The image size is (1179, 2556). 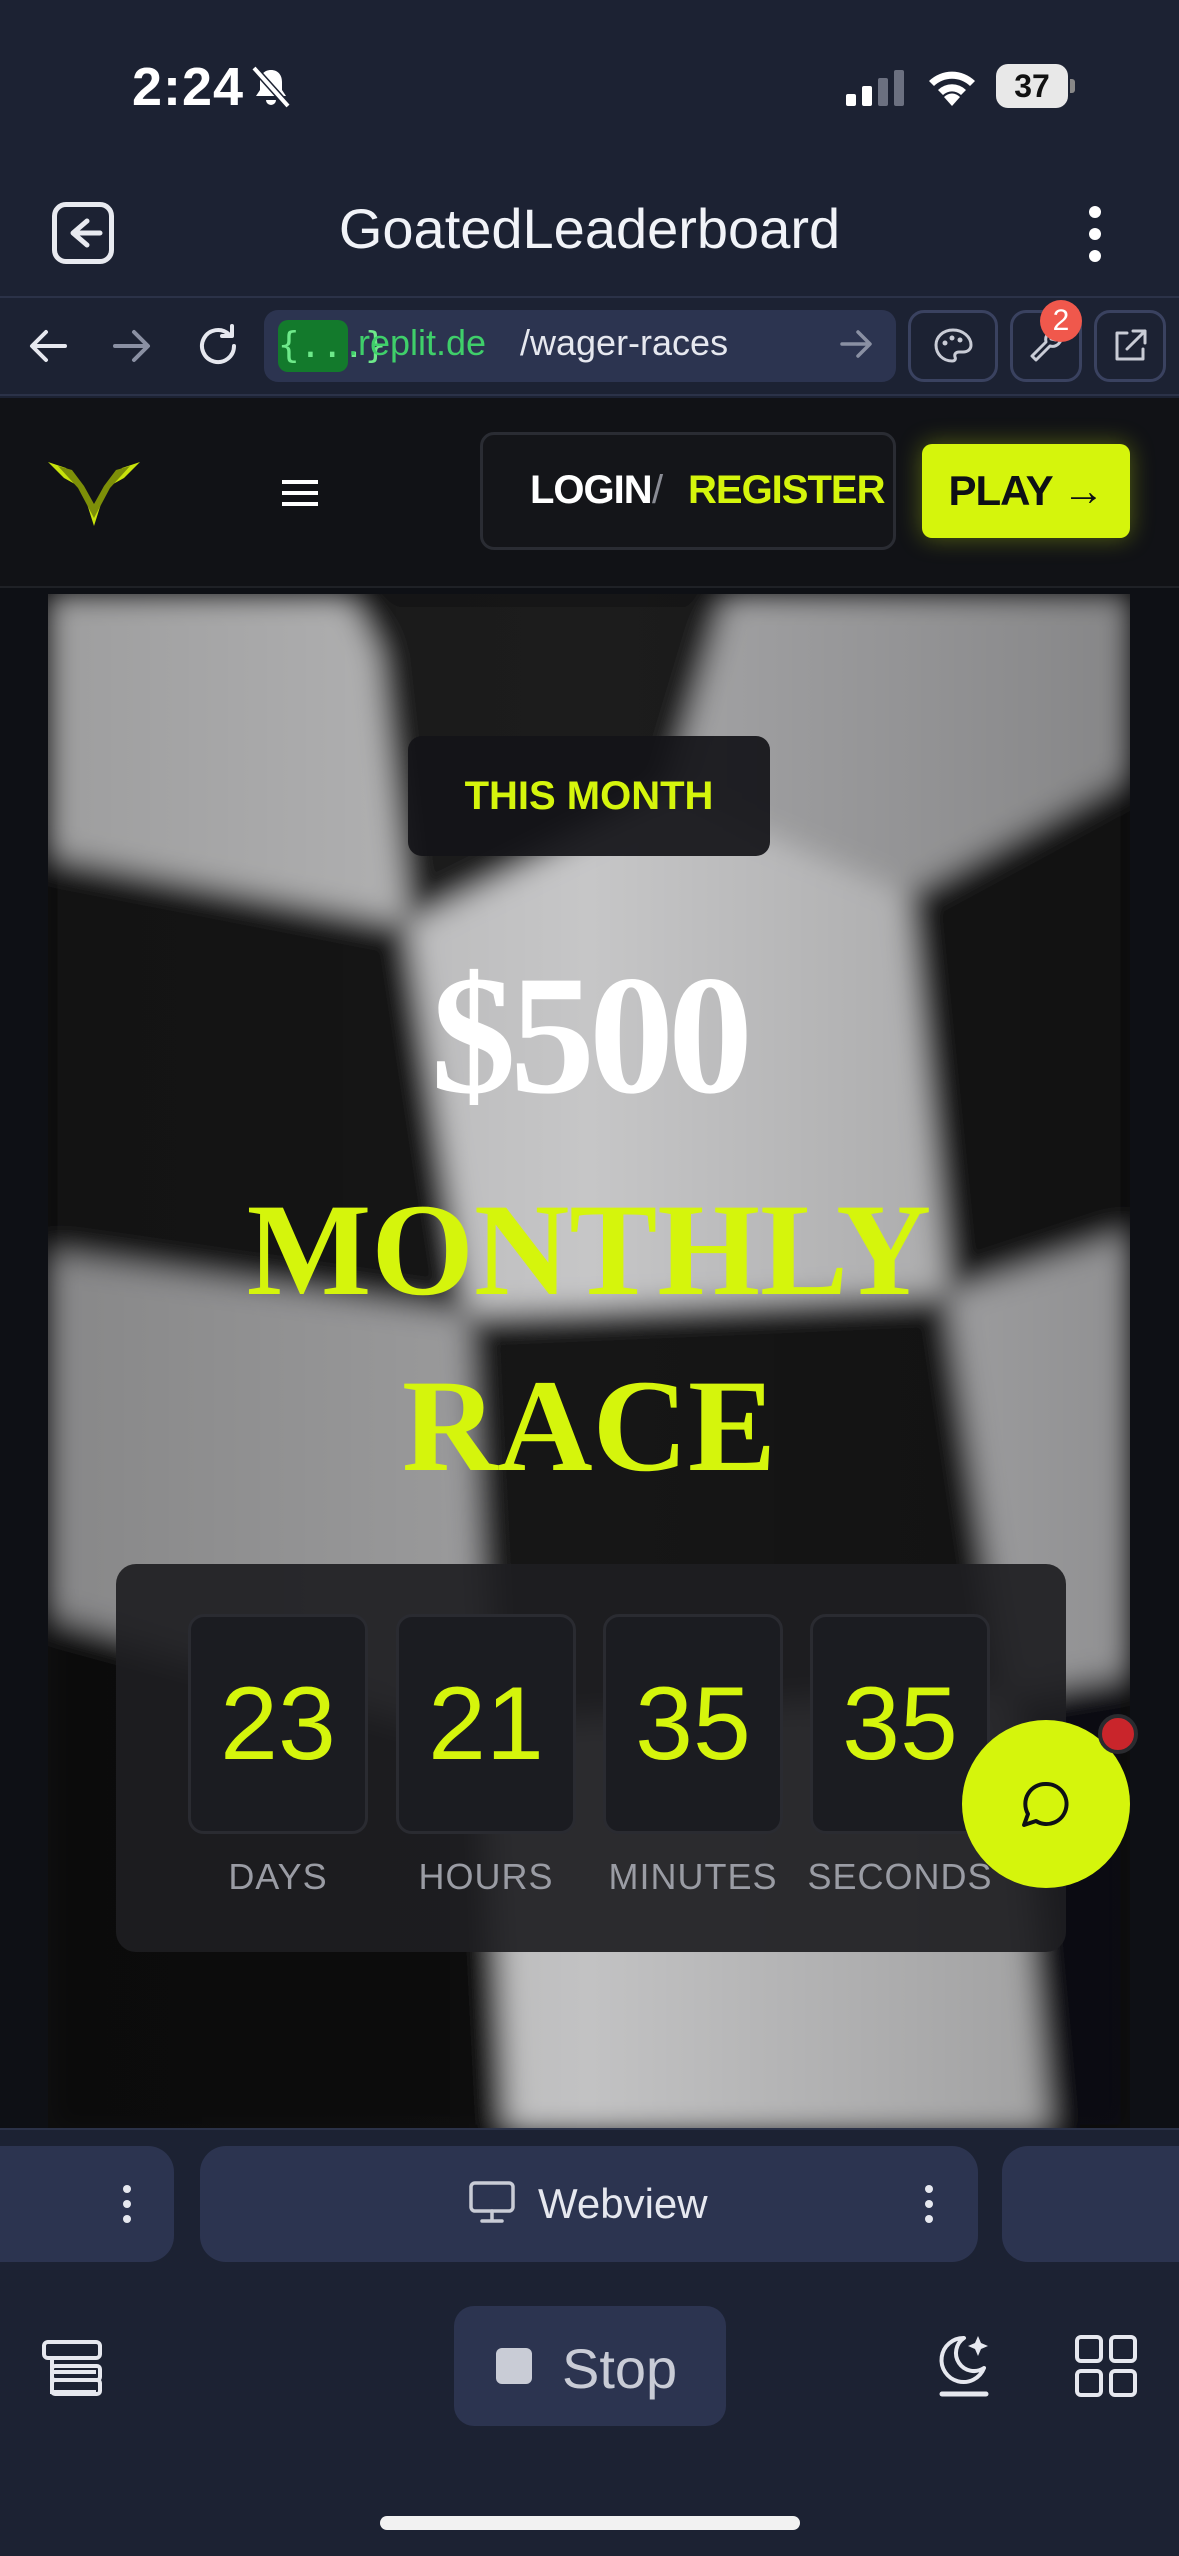 I want to click on countdown-days-value: 23, so click(x=278, y=1724).